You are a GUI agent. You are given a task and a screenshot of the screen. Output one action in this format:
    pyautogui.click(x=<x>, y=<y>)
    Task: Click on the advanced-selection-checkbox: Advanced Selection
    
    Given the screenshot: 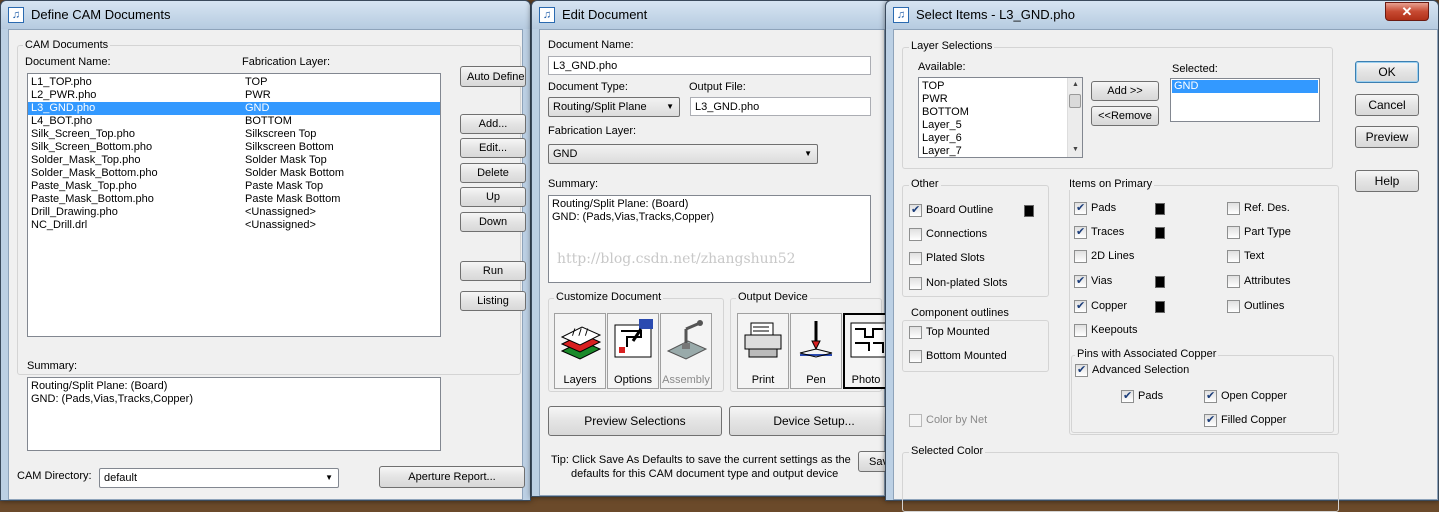 What is the action you would take?
    pyautogui.click(x=1140, y=371)
    